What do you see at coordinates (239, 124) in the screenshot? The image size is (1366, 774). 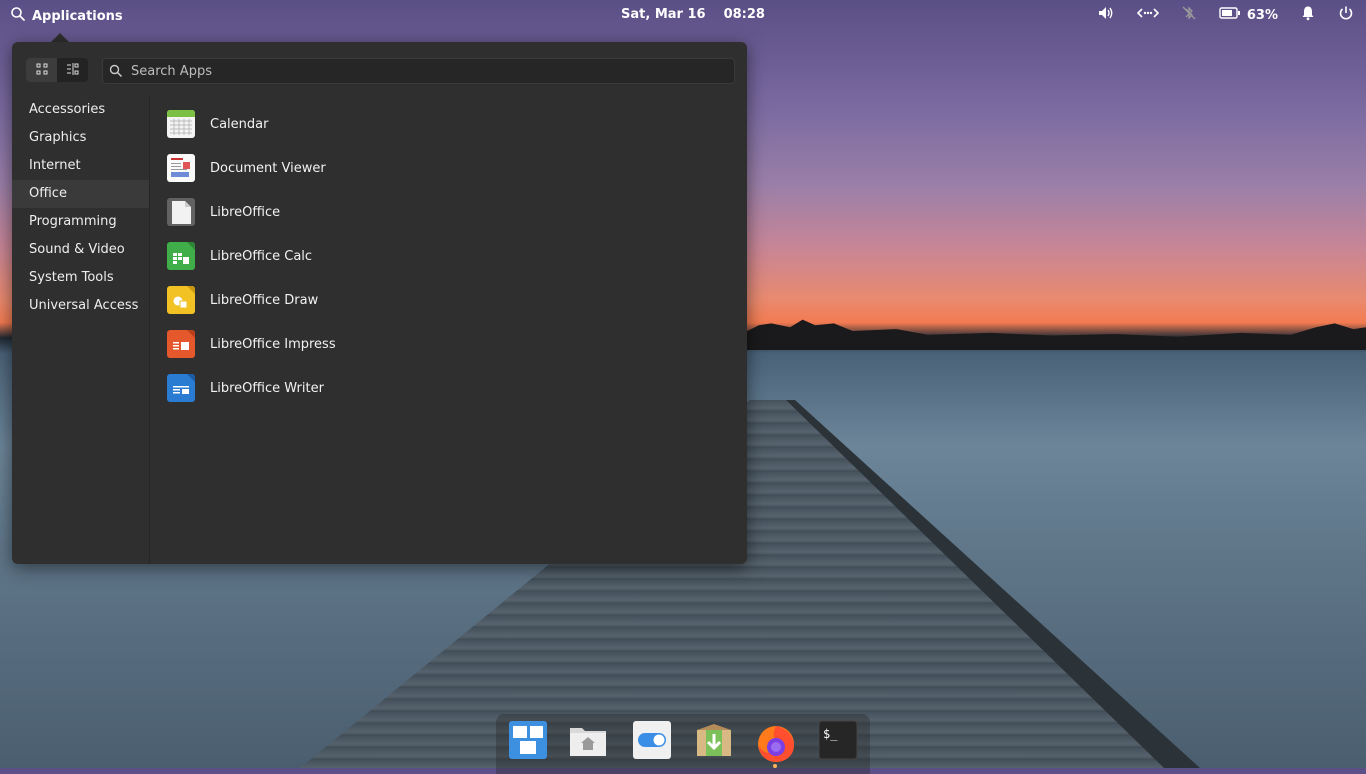 I see `app-label: Calendar` at bounding box center [239, 124].